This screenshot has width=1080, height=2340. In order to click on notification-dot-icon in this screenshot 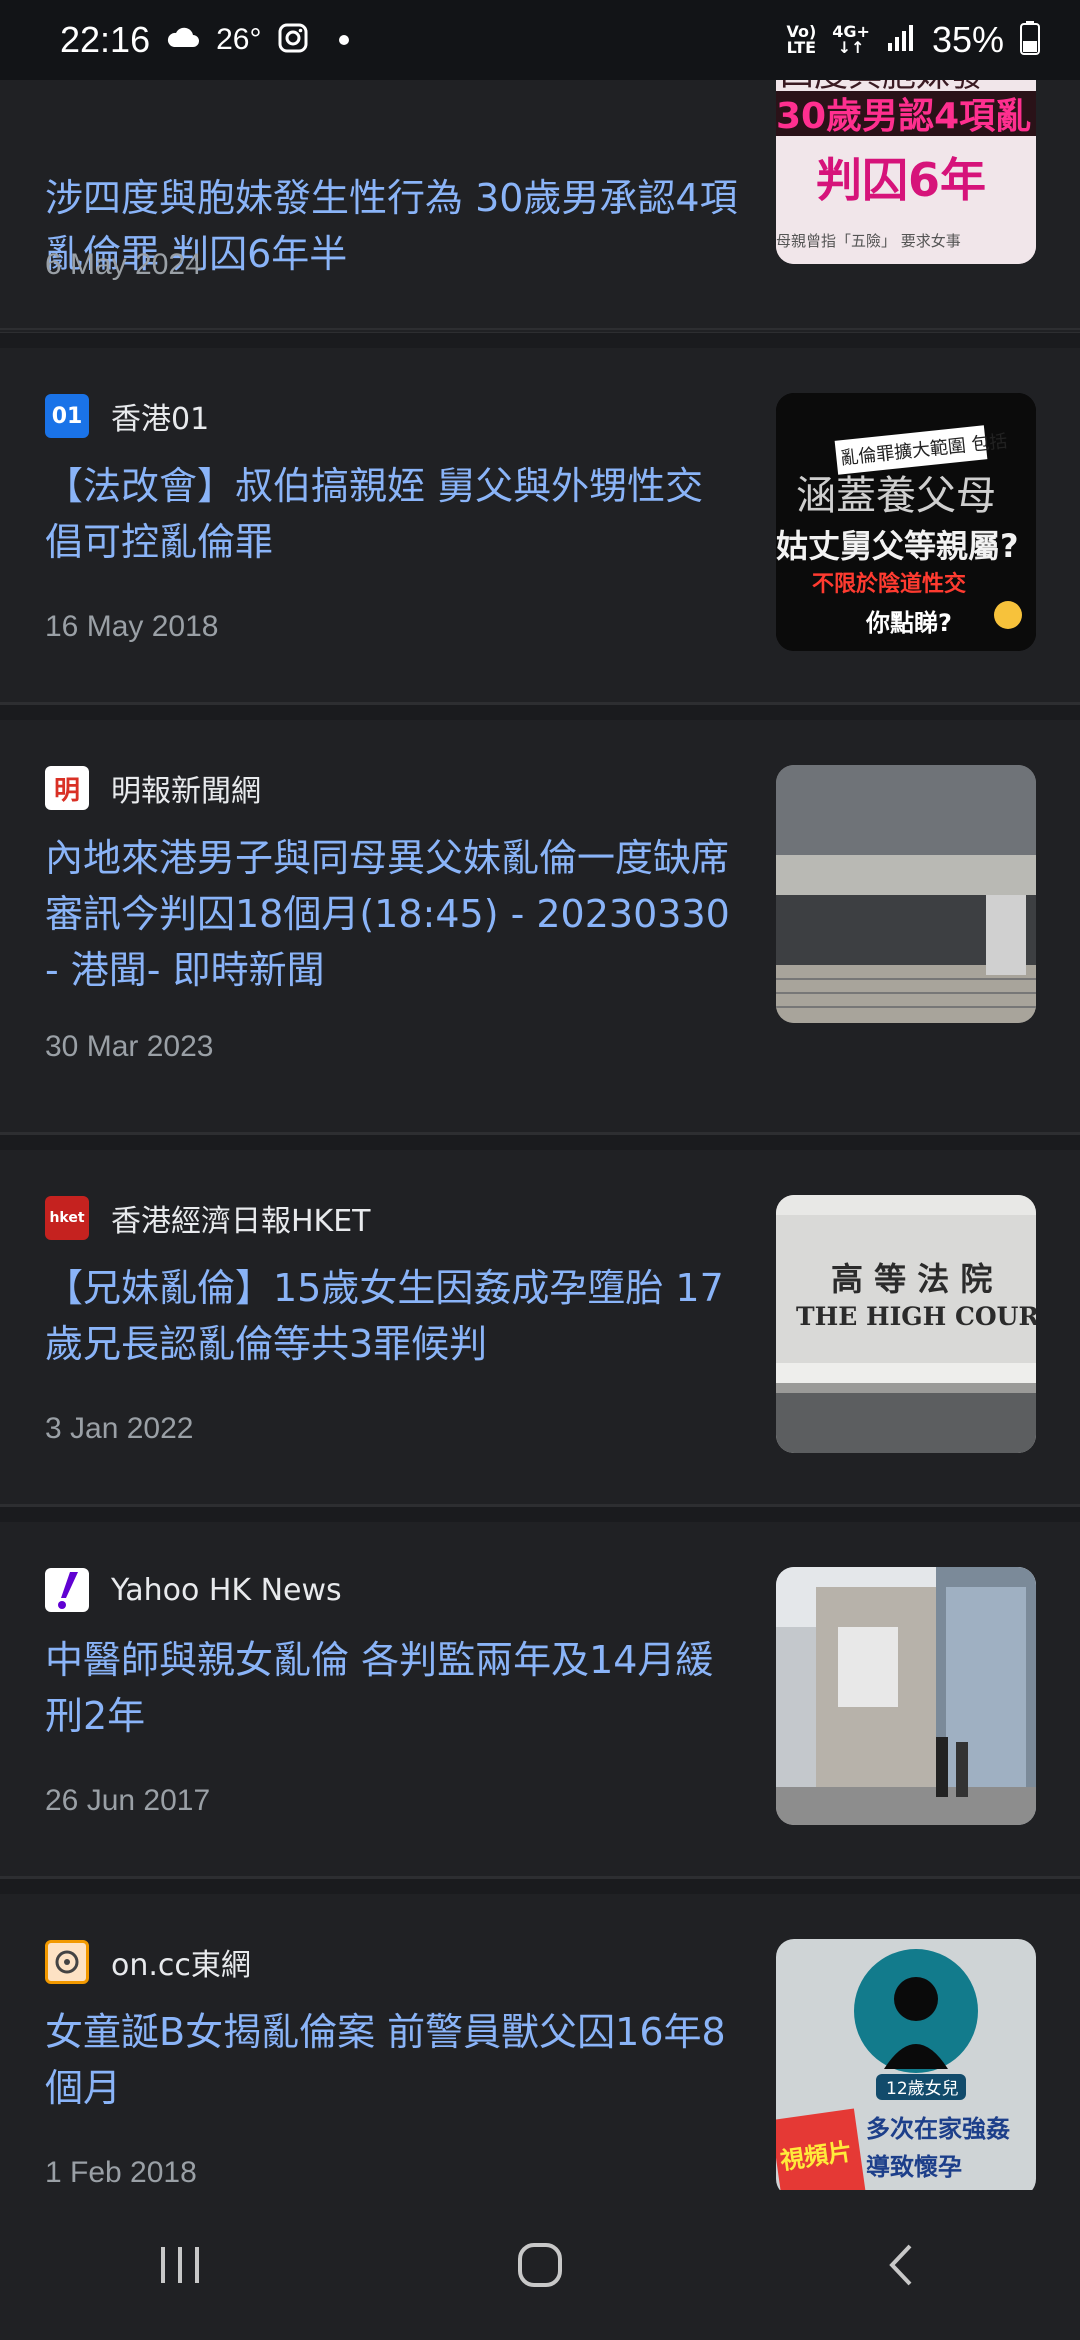, I will do `click(344, 40)`.